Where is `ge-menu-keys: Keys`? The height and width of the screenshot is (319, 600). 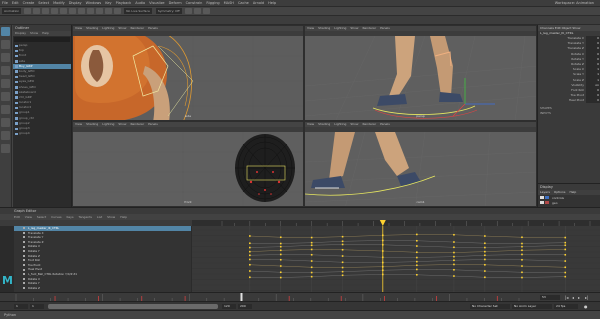
ge-menu-keys: Keys is located at coordinates (70, 217).